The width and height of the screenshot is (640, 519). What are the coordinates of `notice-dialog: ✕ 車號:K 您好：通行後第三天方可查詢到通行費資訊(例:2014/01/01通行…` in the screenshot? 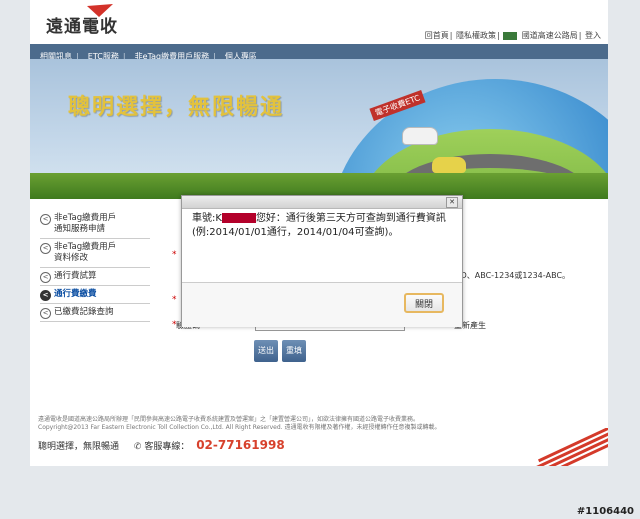 It's located at (322, 261).